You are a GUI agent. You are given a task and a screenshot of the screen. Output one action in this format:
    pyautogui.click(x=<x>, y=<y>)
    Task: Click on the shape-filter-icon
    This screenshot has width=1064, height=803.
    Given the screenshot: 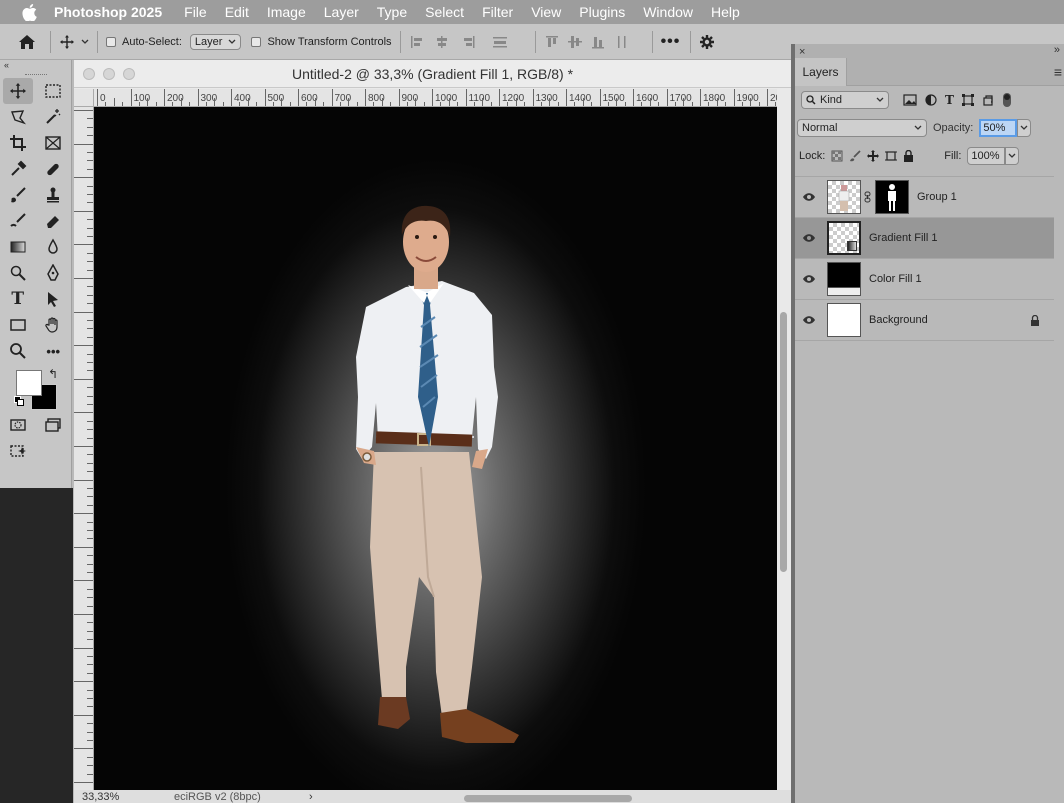 What is the action you would take?
    pyautogui.click(x=967, y=100)
    